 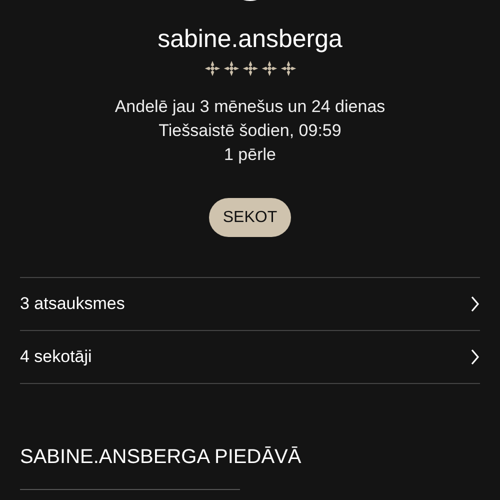 What do you see at coordinates (72, 304) in the screenshot?
I see `row-label: 3 atsauksmes` at bounding box center [72, 304].